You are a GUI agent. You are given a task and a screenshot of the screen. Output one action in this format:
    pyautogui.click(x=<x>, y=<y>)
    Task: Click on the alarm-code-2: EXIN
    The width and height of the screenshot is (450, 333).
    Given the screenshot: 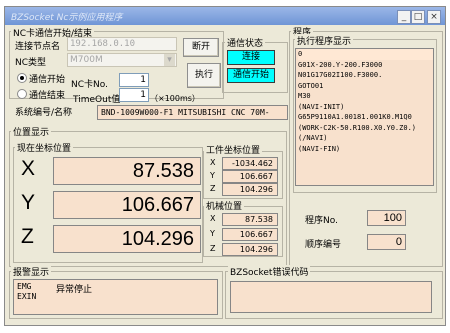 What is the action you would take?
    pyautogui.click(x=27, y=296)
    